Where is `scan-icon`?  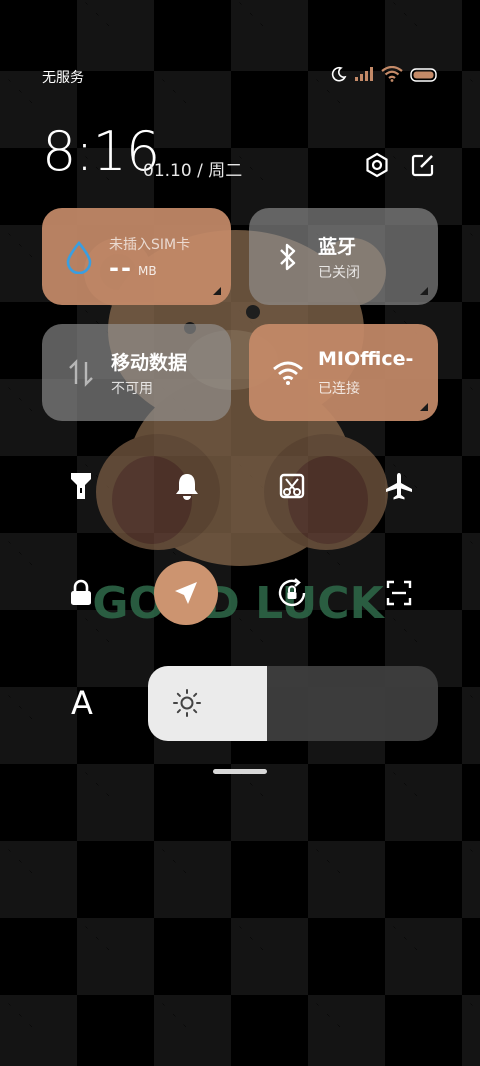
scan-icon is located at coordinates (399, 593).